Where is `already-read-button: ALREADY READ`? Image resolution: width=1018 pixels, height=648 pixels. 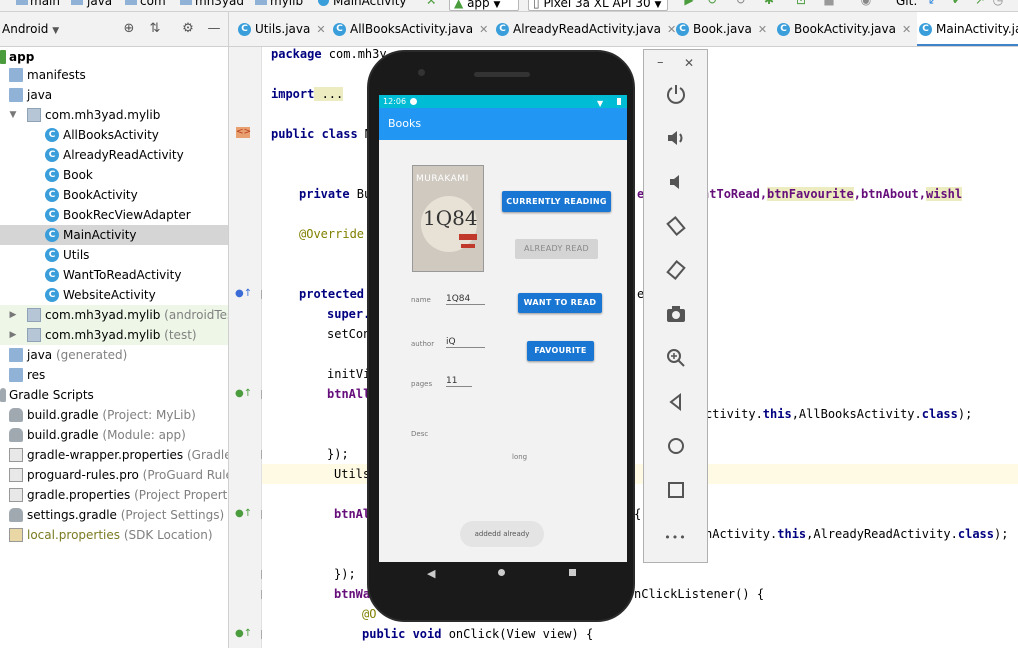 already-read-button: ALREADY READ is located at coordinates (556, 249).